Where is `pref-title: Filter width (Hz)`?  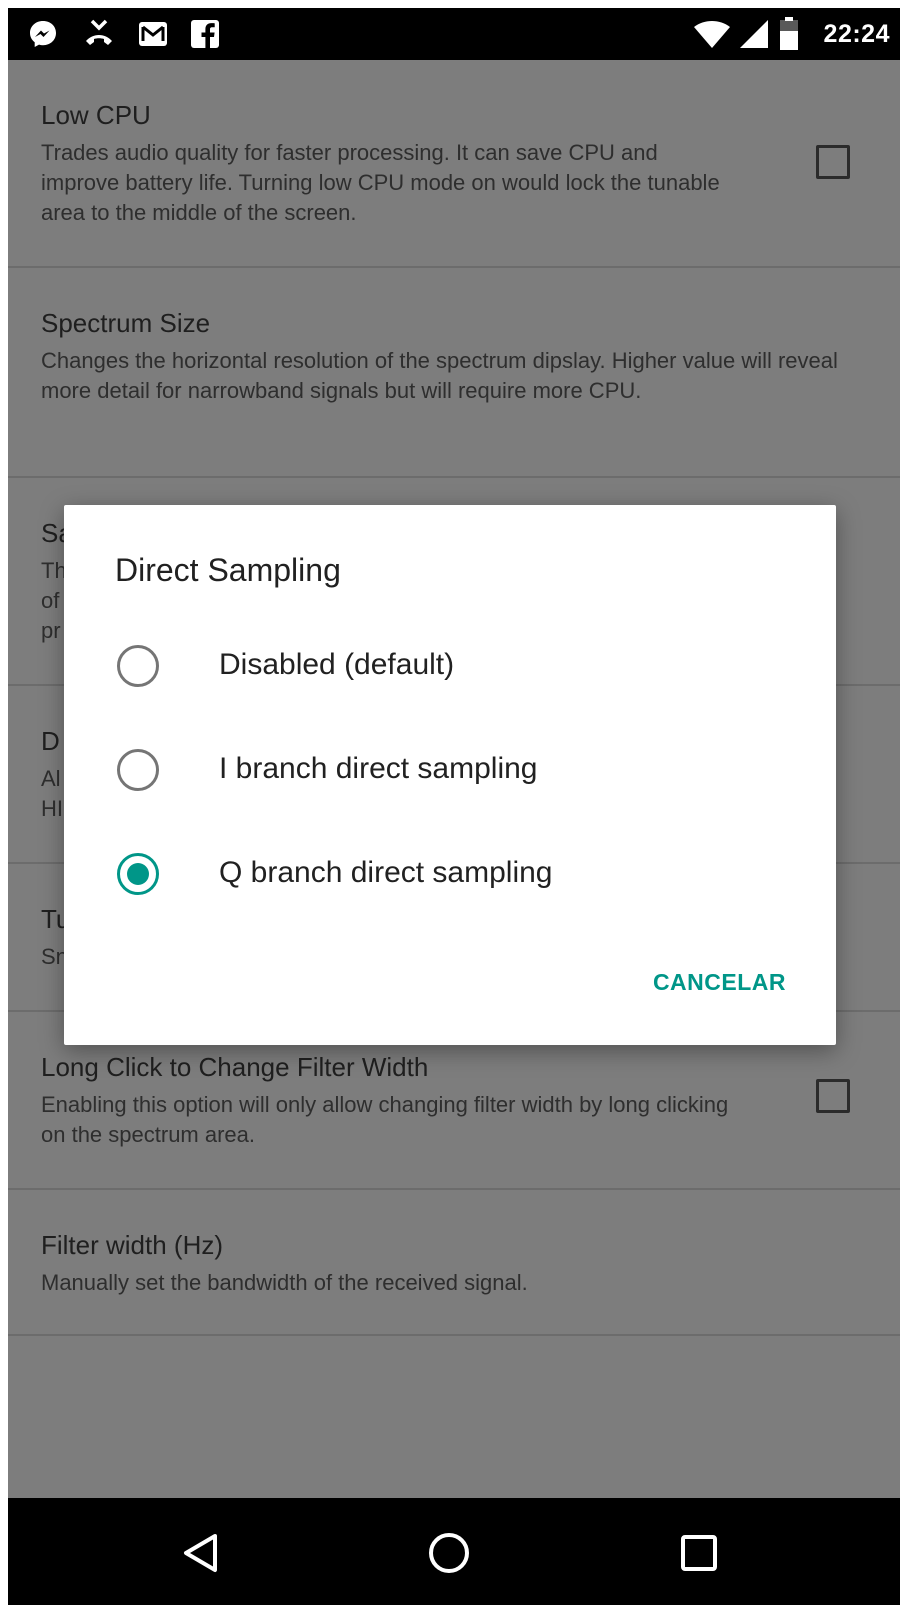
pref-title: Filter width (Hz) is located at coordinates (132, 1245).